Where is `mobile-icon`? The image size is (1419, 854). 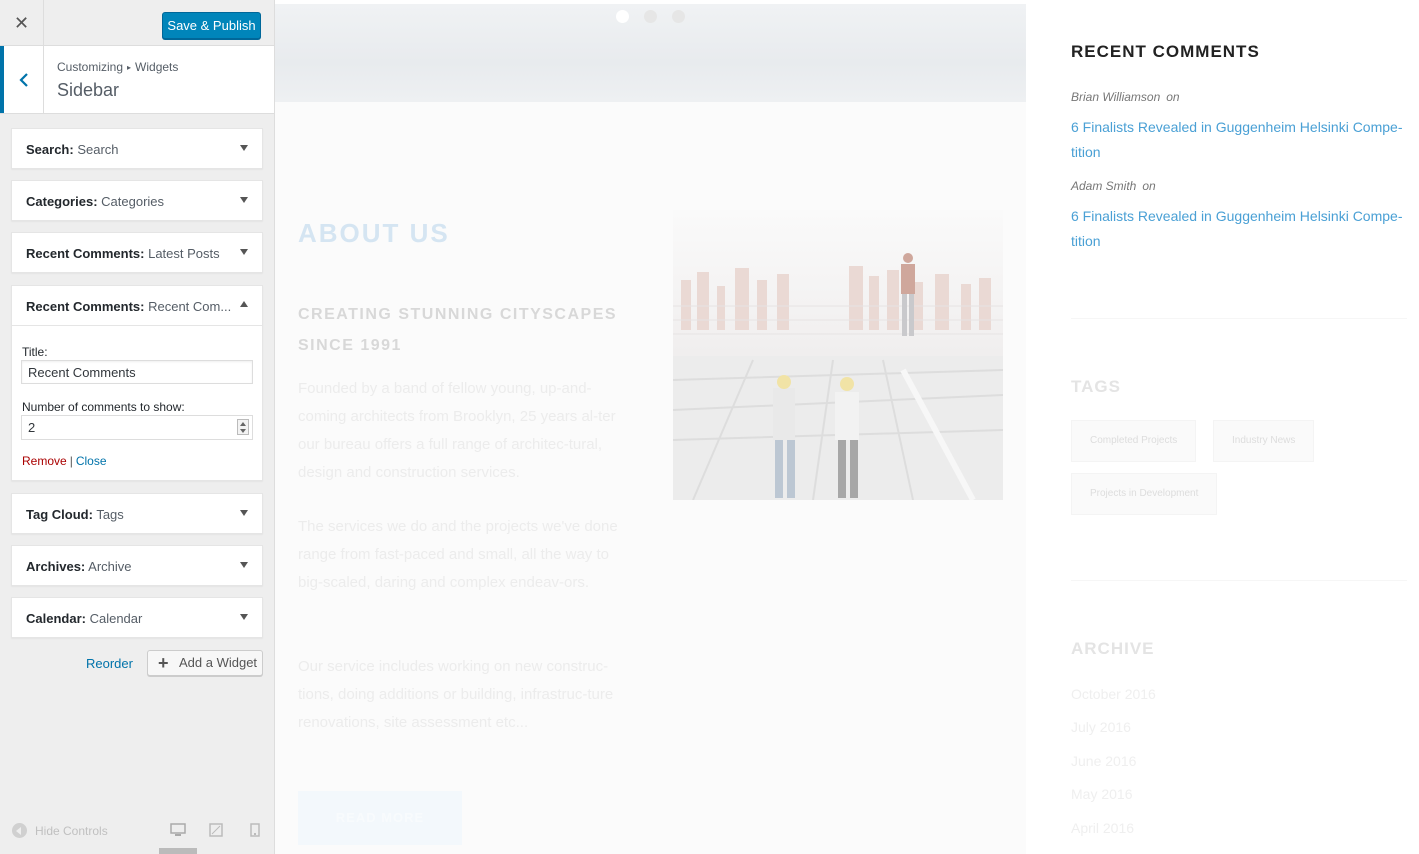 mobile-icon is located at coordinates (255, 830).